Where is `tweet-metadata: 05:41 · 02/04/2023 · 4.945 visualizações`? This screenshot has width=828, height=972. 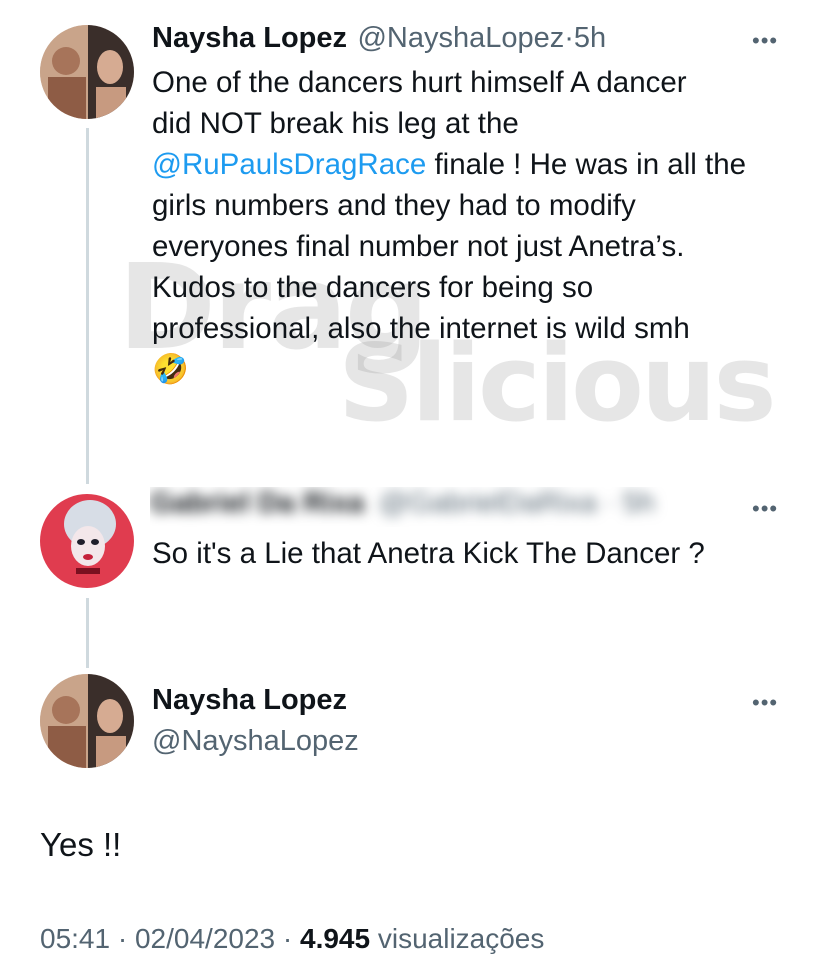
tweet-metadata: 05:41 · 02/04/2023 · 4.945 visualizações is located at coordinates (292, 939).